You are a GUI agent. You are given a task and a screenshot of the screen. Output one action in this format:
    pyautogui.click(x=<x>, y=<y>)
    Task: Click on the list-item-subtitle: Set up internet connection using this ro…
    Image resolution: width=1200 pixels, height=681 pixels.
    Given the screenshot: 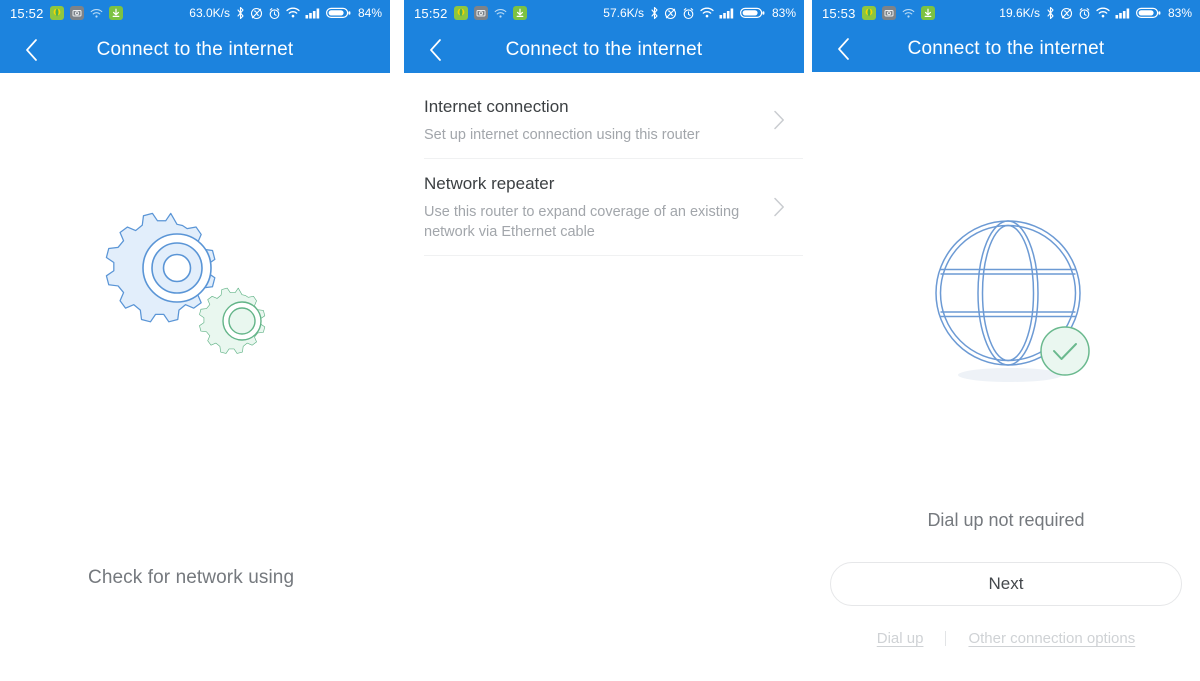 What is the action you would take?
    pyautogui.click(x=562, y=135)
    